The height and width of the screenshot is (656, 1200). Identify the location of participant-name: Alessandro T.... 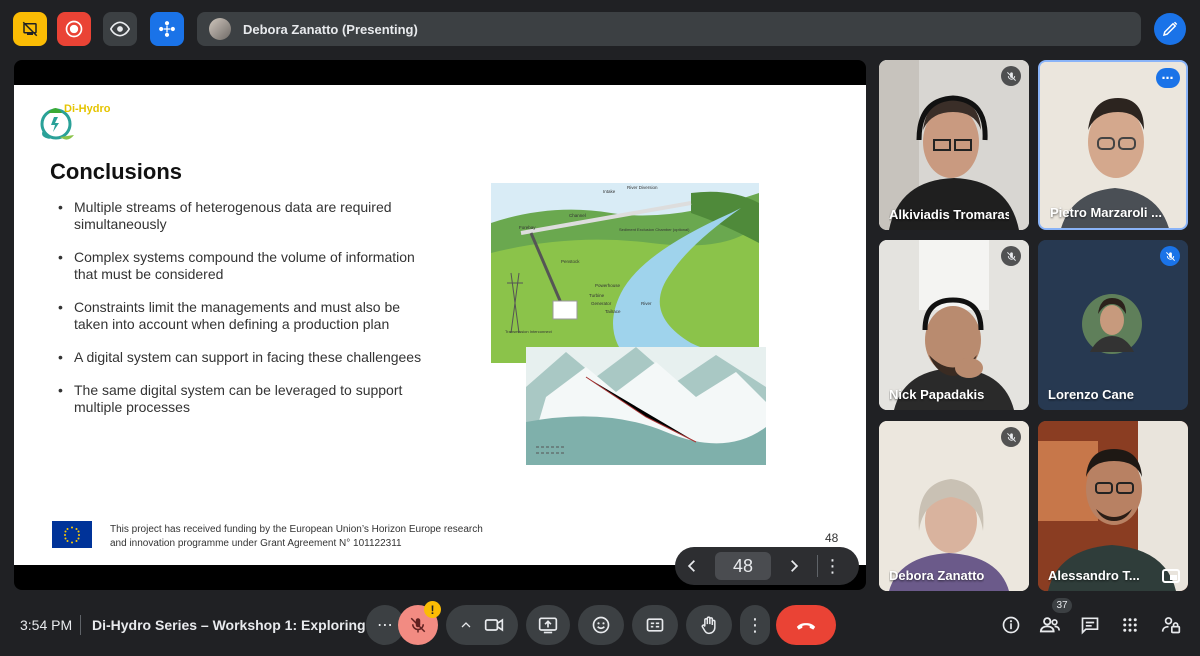
(1094, 575).